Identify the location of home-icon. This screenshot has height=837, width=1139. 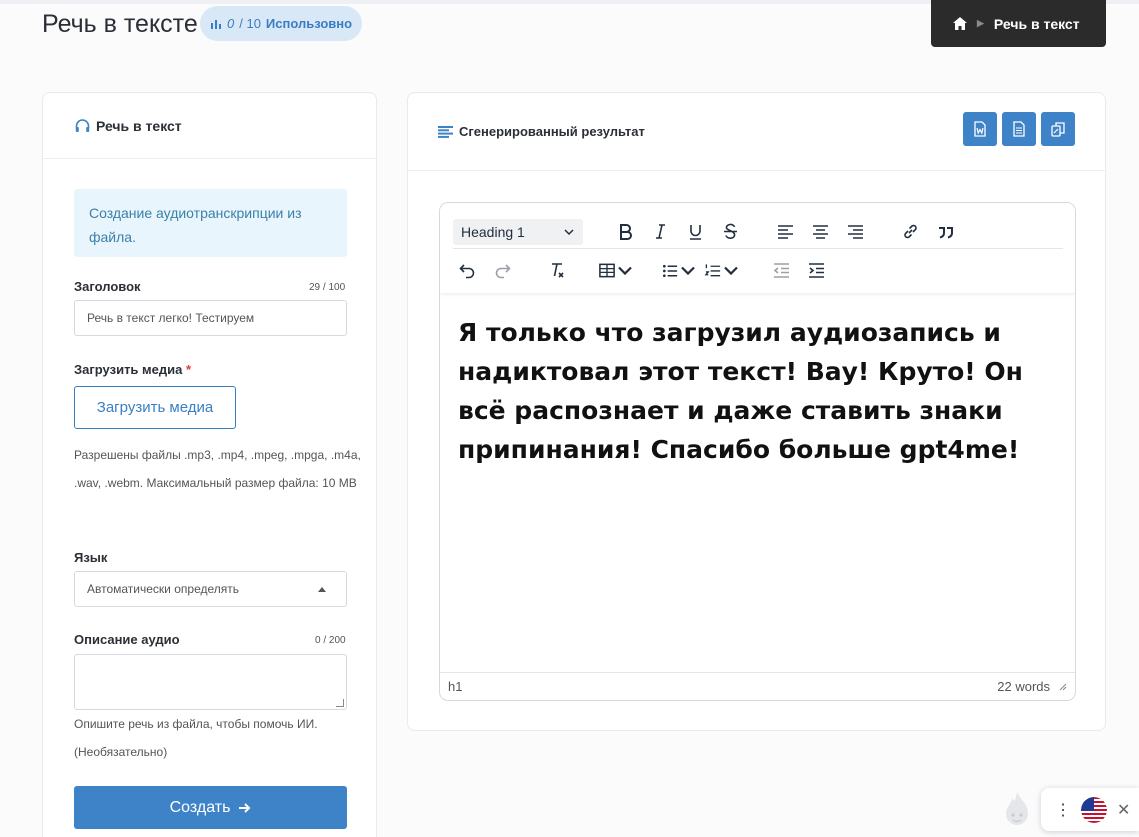
(960, 23).